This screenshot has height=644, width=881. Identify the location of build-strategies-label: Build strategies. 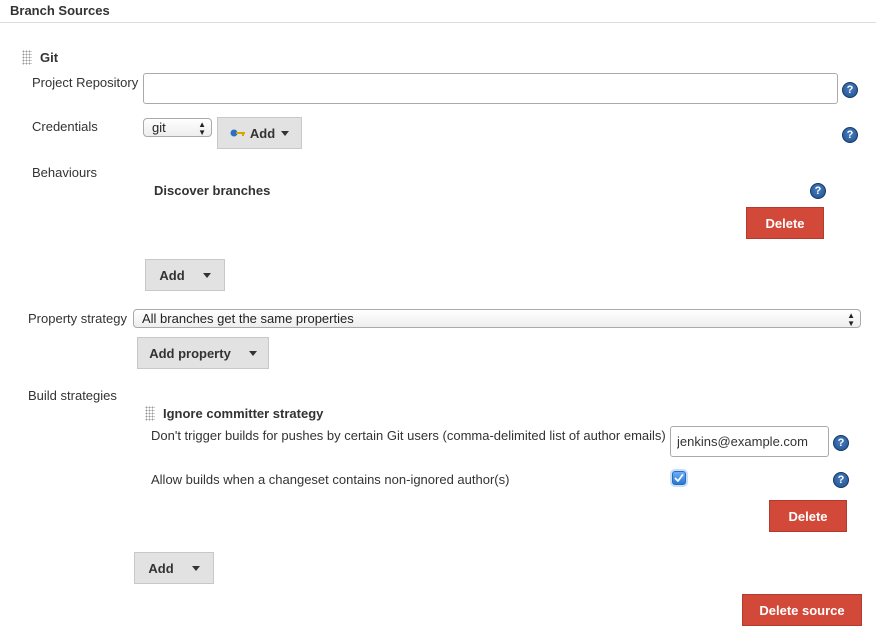
(72, 395).